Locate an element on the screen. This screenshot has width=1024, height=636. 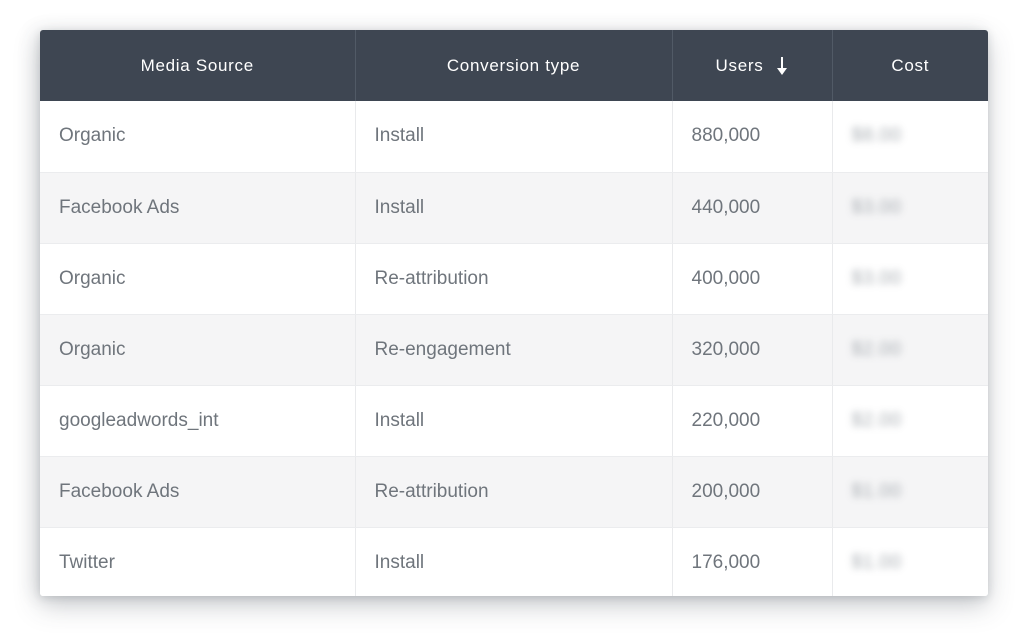
table-row: Organic Install 880,000 $8.00 is located at coordinates (514, 137).